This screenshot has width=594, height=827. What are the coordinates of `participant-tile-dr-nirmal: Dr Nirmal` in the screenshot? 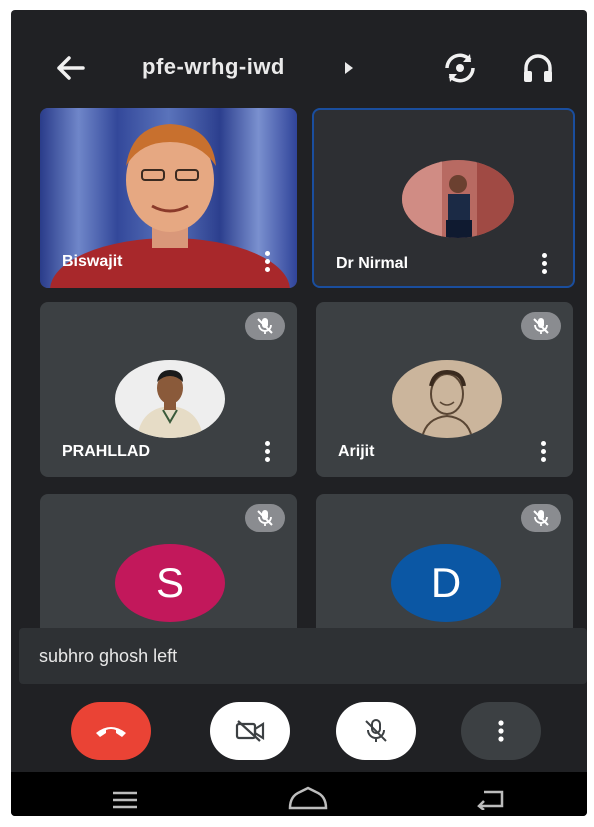 It's located at (443, 198).